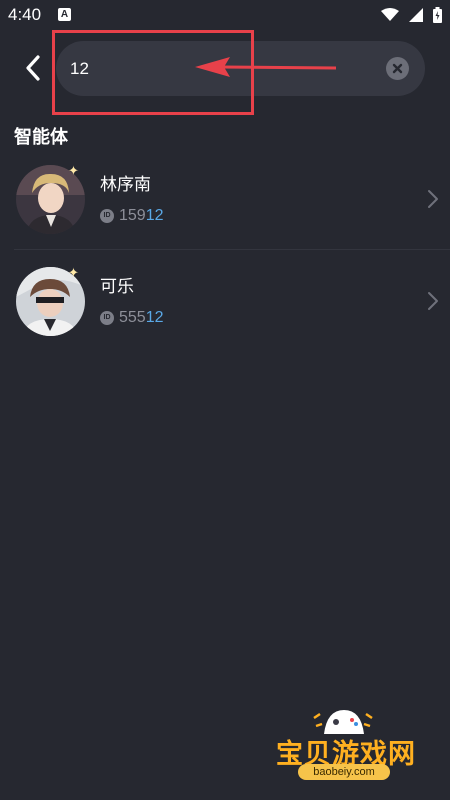  Describe the element at coordinates (225, 16) in the screenshot. I see `status-bar: 4:40 A` at that location.